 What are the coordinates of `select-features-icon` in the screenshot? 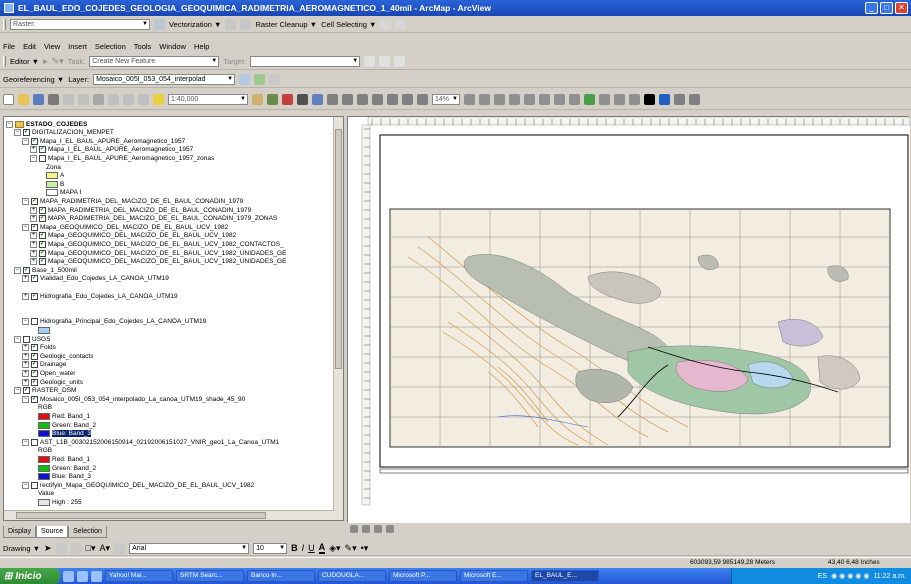 It's located at (634, 99).